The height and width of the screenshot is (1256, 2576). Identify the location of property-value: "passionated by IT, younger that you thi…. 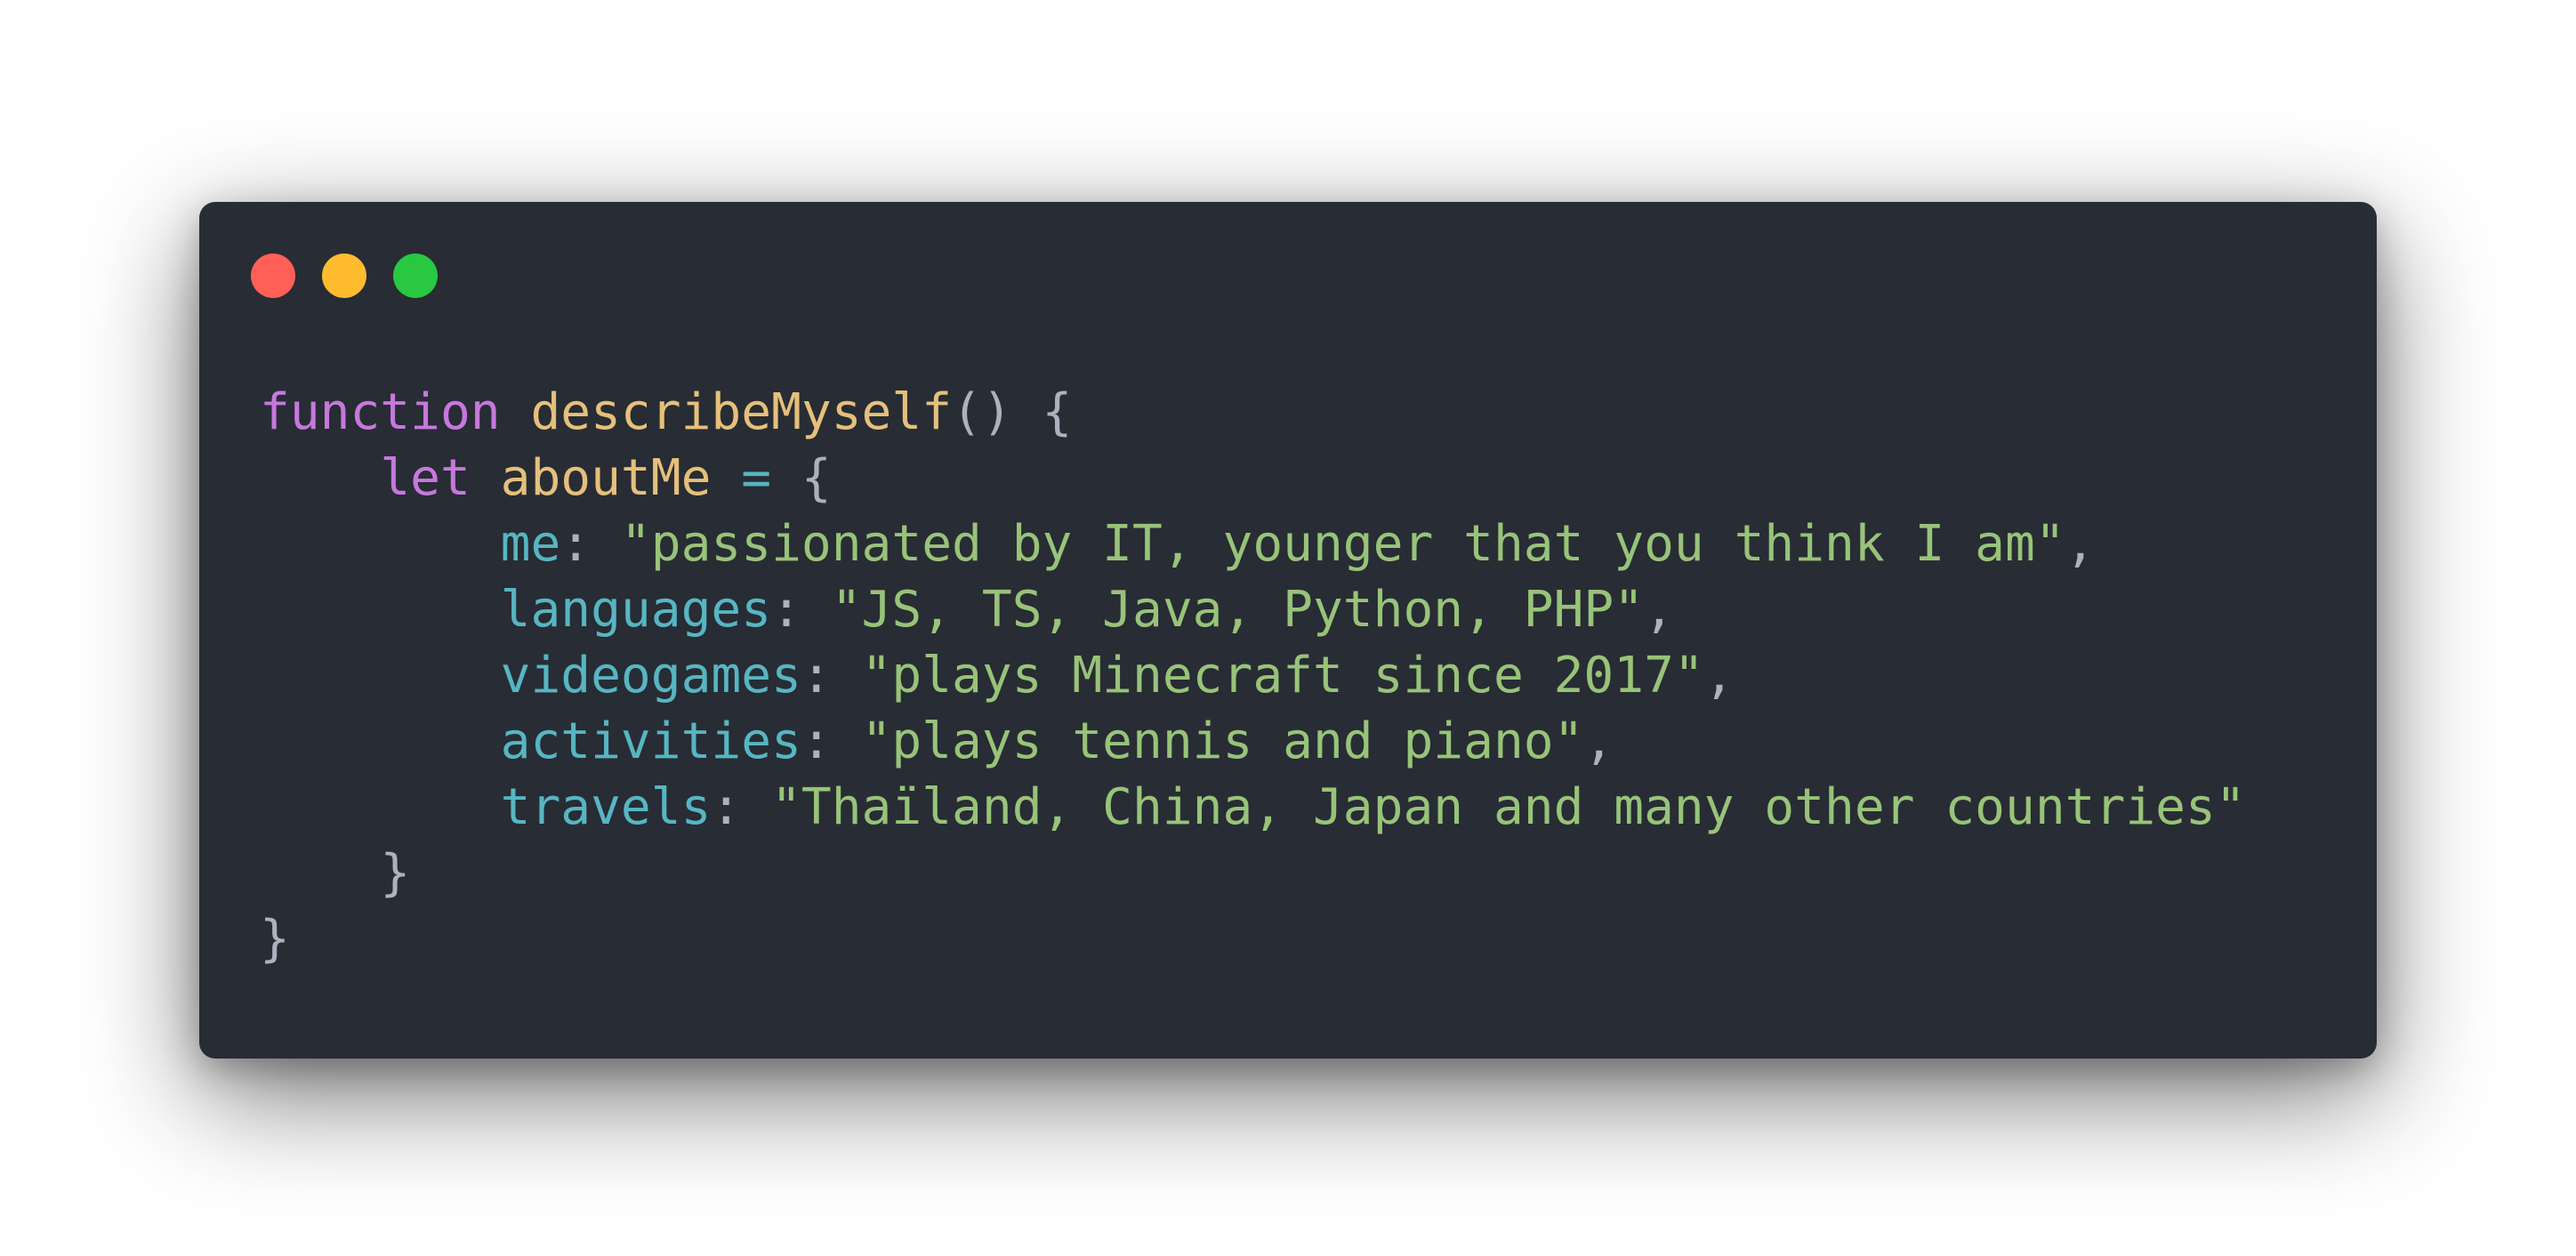
(1342, 544).